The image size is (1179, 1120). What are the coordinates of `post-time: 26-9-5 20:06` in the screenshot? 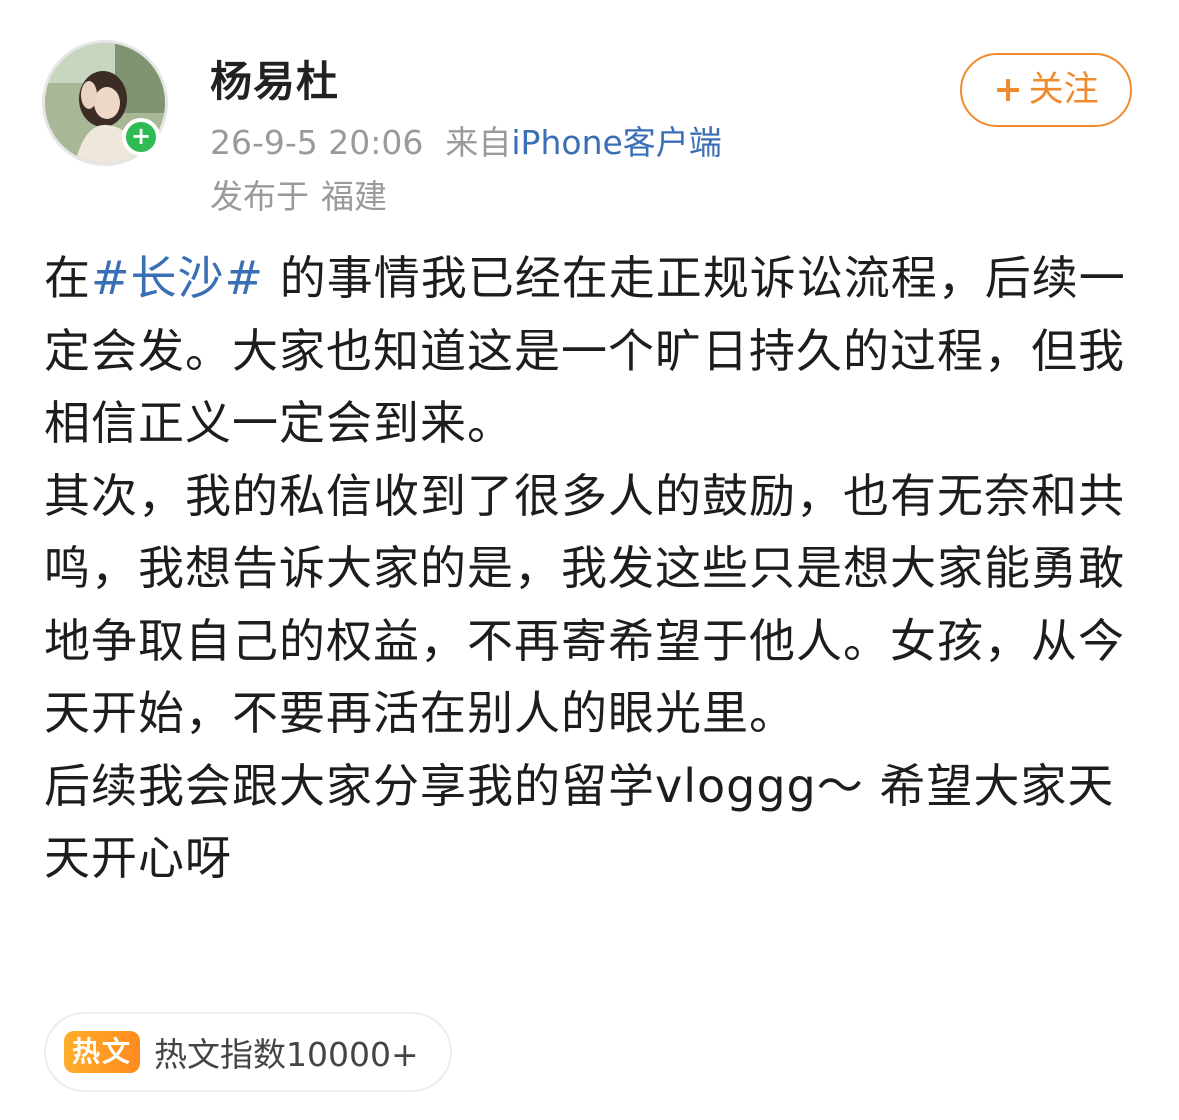 It's located at (317, 142).